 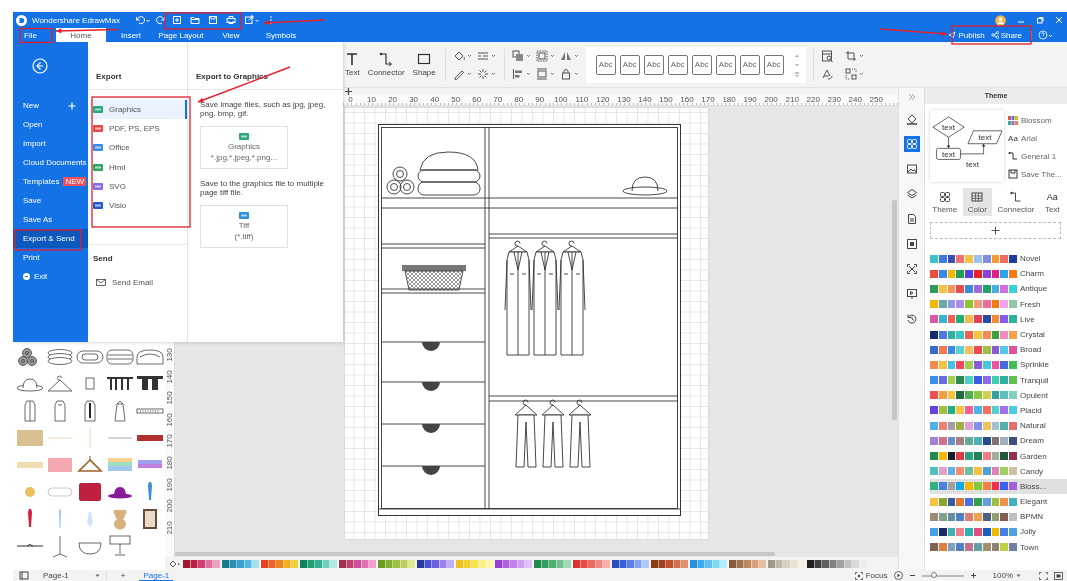 I want to click on export-format-item: Graphics, so click(x=138, y=110).